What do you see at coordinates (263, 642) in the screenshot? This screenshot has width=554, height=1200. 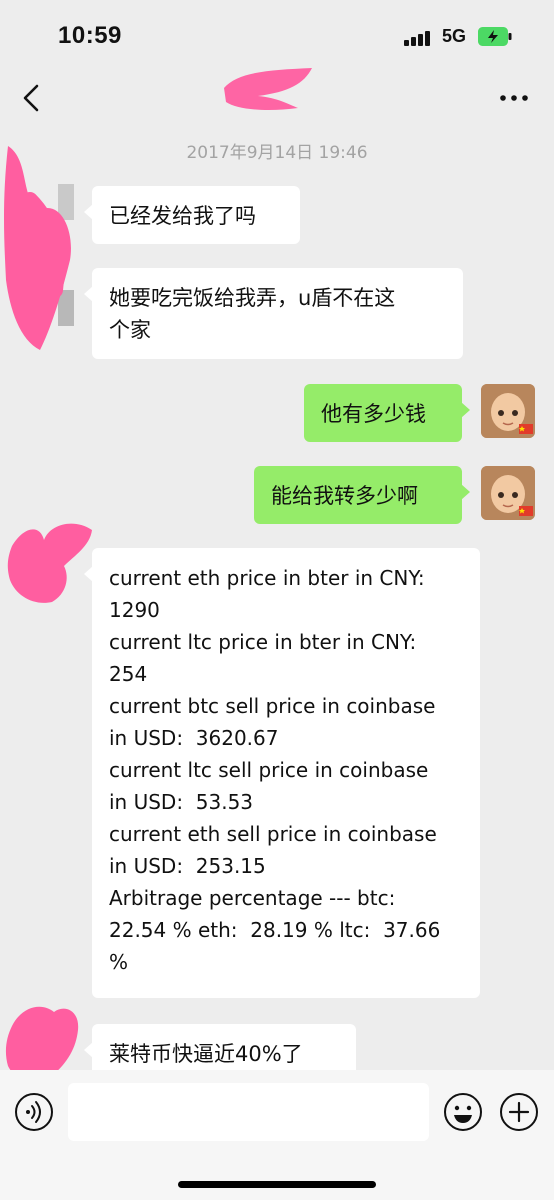 I see `message-text: current ltc price in bter in CNY:` at bounding box center [263, 642].